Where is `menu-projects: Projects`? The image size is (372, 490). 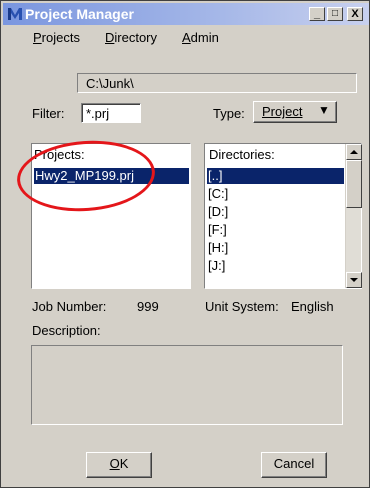
menu-projects: Projects is located at coordinates (56, 37).